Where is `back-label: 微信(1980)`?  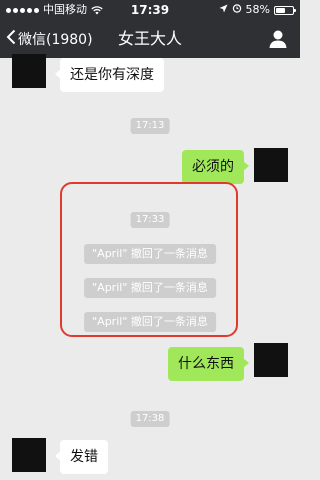
back-label: 微信(1980) is located at coordinates (55, 40).